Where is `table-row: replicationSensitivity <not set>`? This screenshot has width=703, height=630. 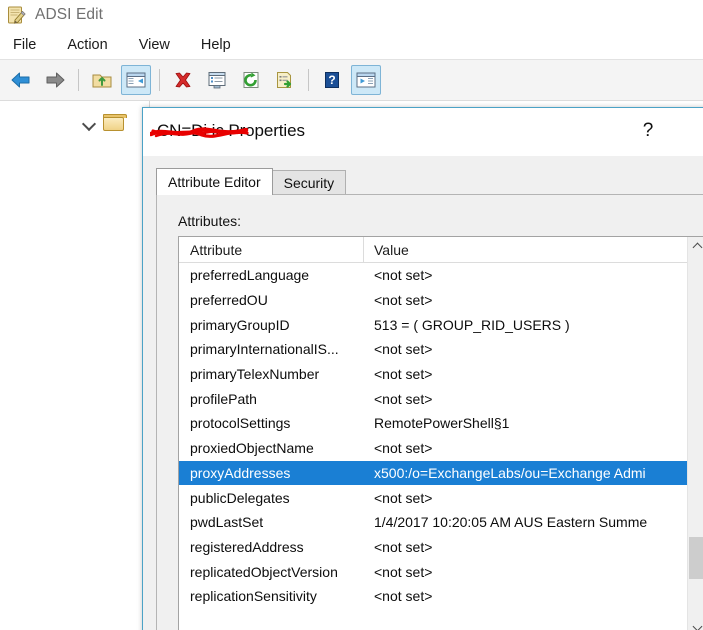 table-row: replicationSensitivity <not set> is located at coordinates (441, 596).